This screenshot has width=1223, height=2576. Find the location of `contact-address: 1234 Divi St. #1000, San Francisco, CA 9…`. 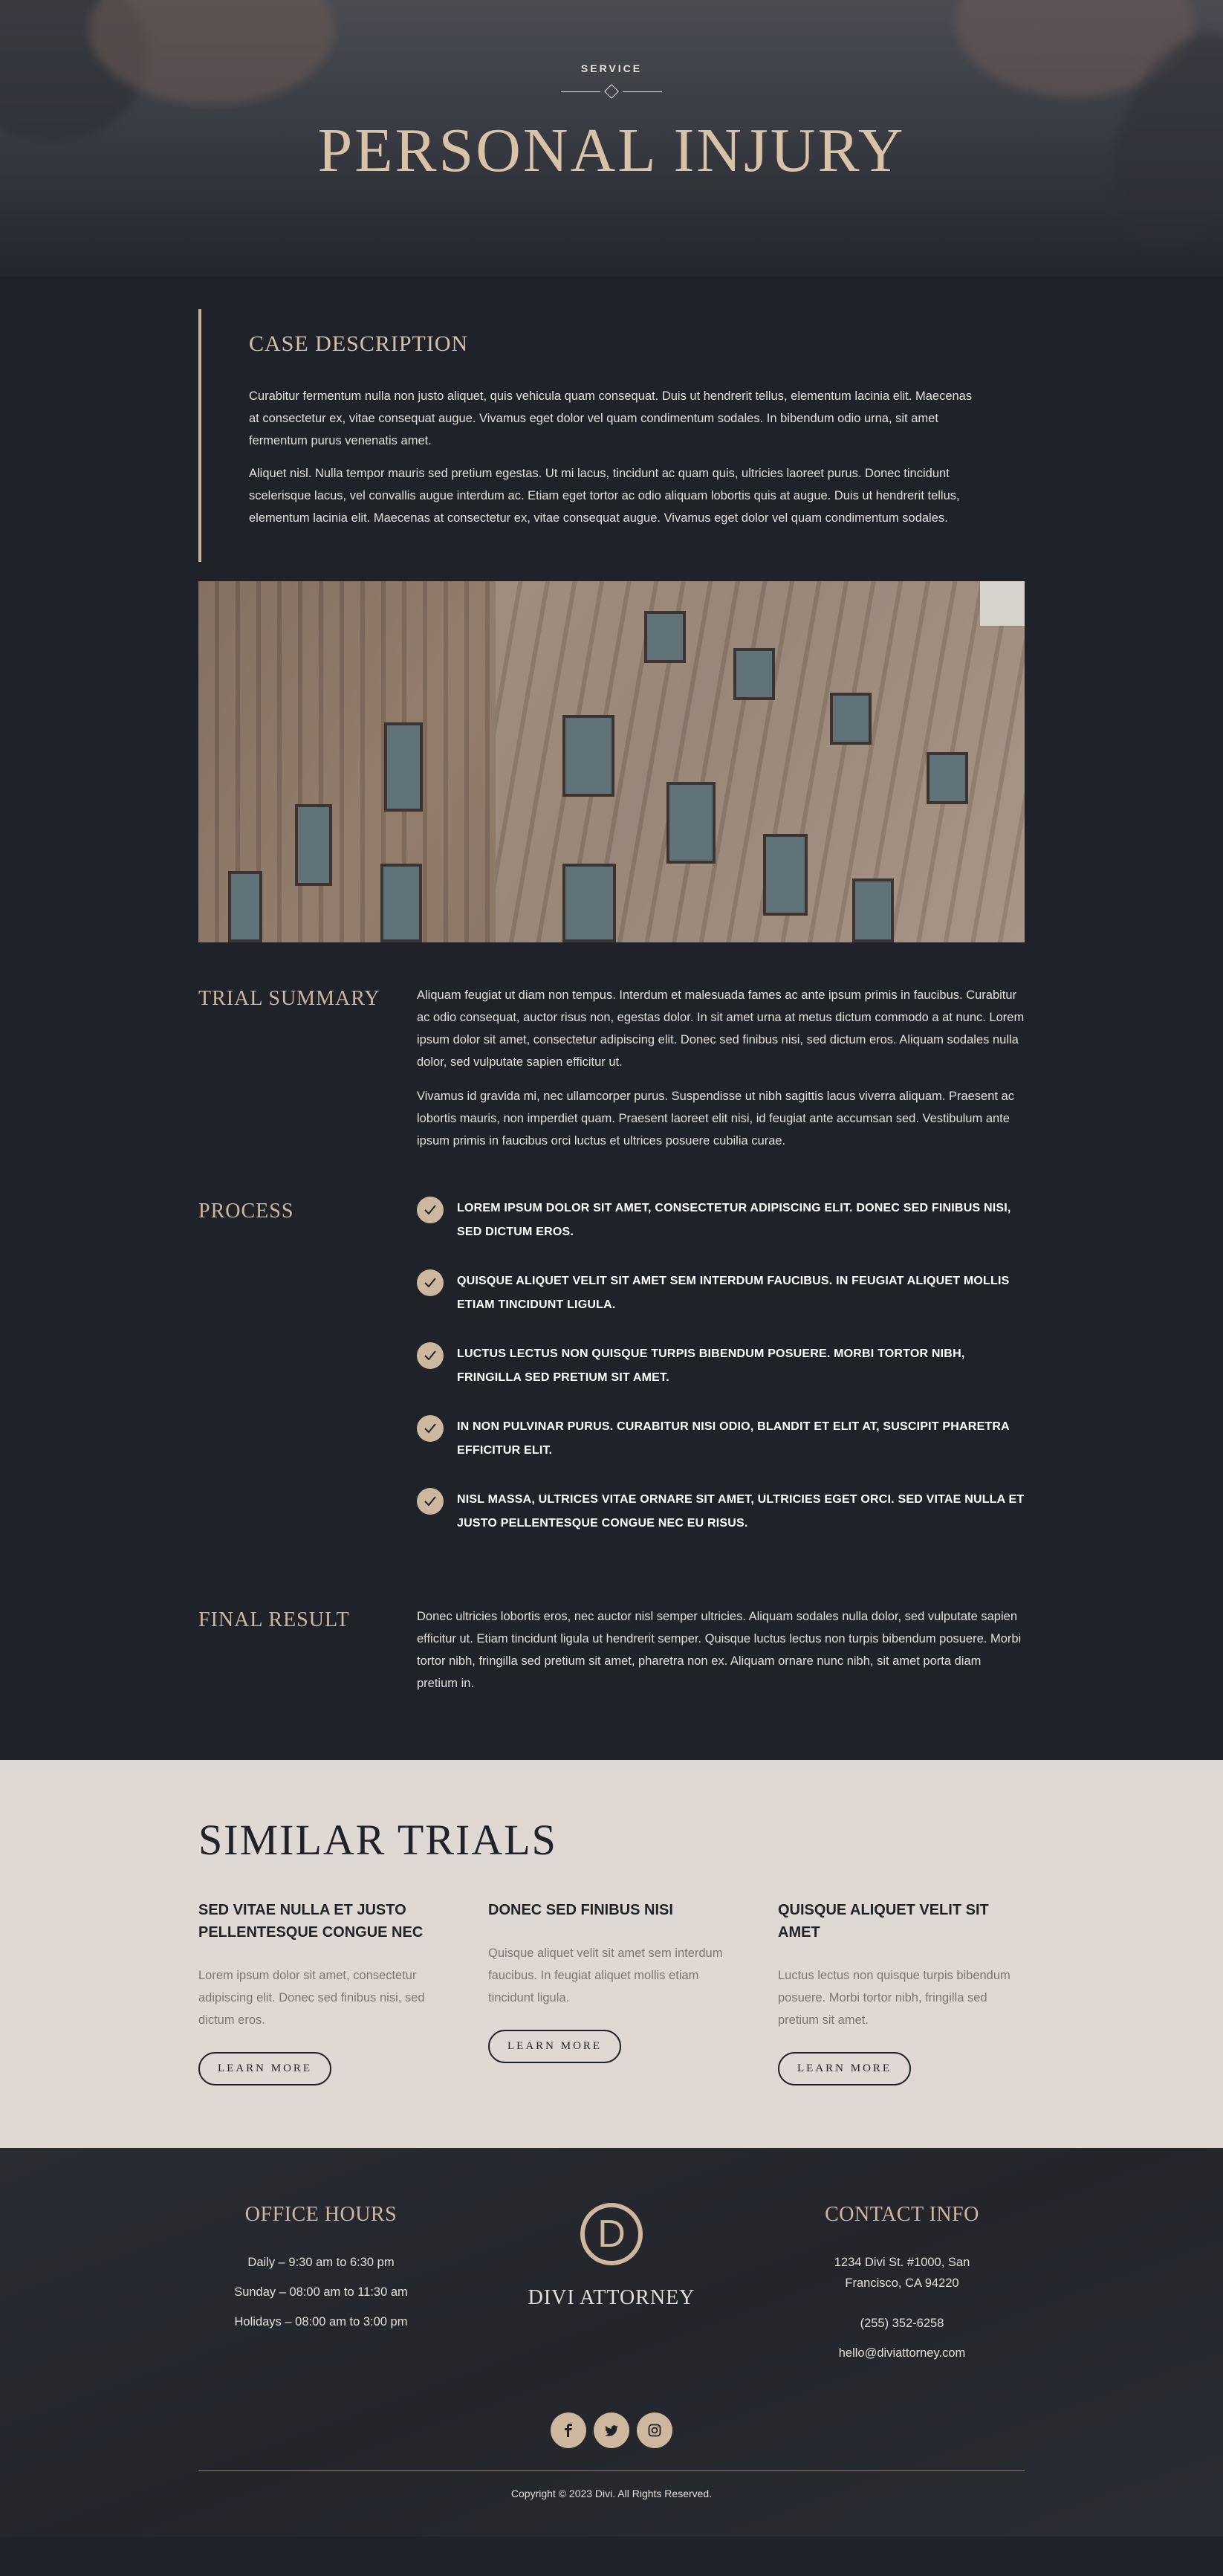

contact-address: 1234 Divi St. #1000, San Francisco, CA 9… is located at coordinates (902, 2273).